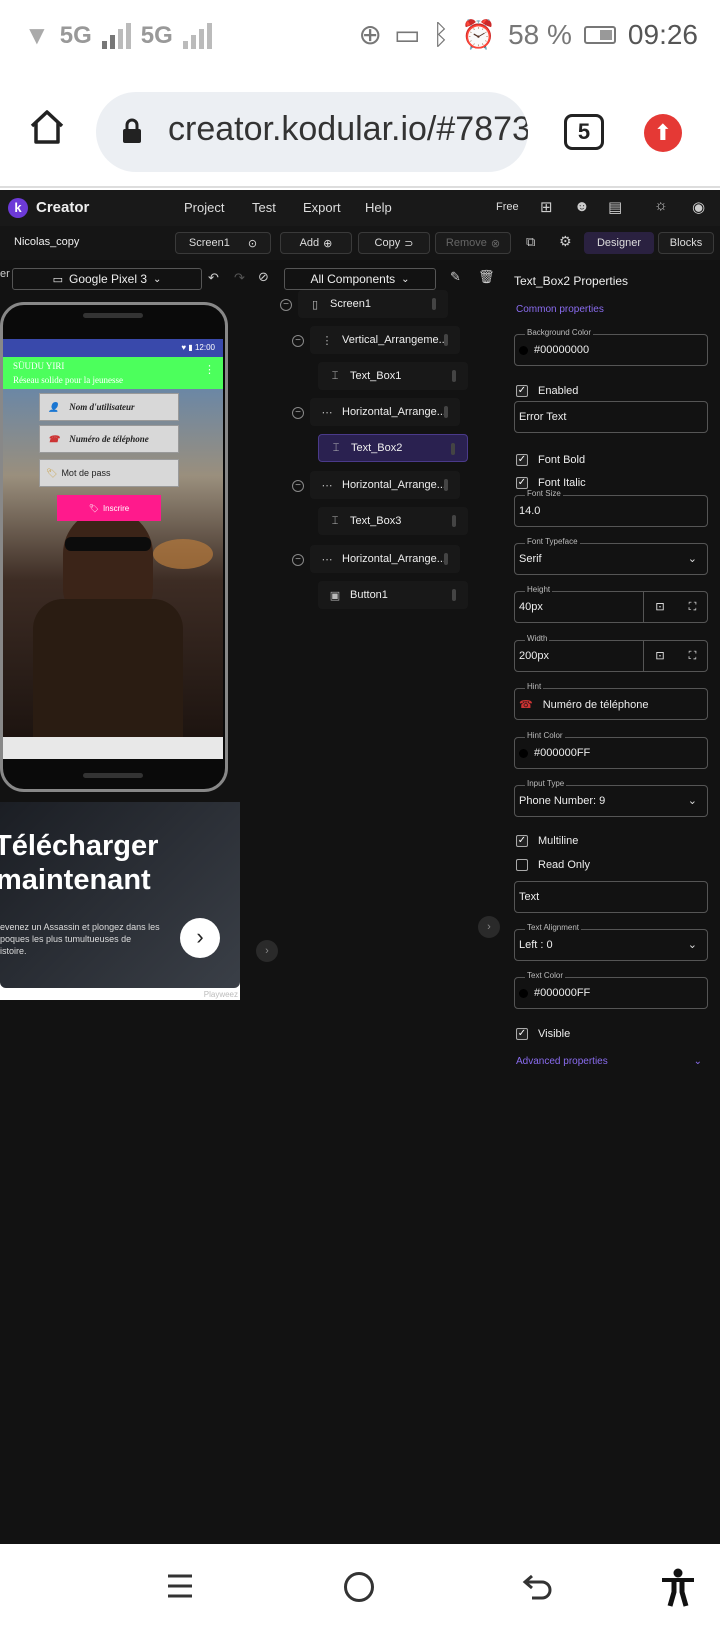 This screenshot has width=720, height=1640. I want to click on field-label: Font Typeface, so click(552, 541).